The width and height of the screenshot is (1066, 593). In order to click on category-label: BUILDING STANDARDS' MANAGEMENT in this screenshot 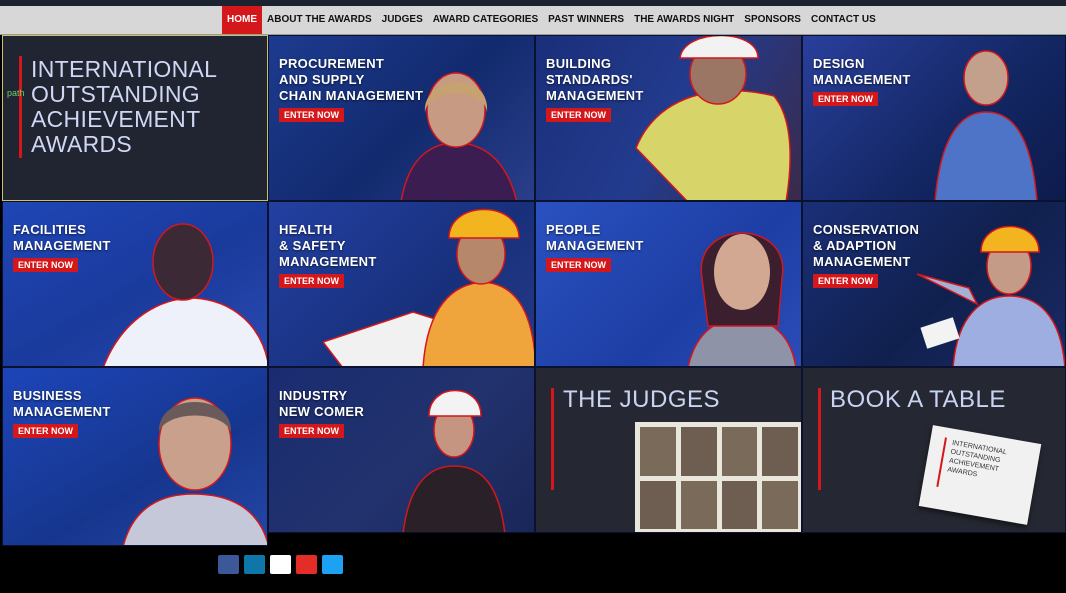, I will do `click(595, 80)`.